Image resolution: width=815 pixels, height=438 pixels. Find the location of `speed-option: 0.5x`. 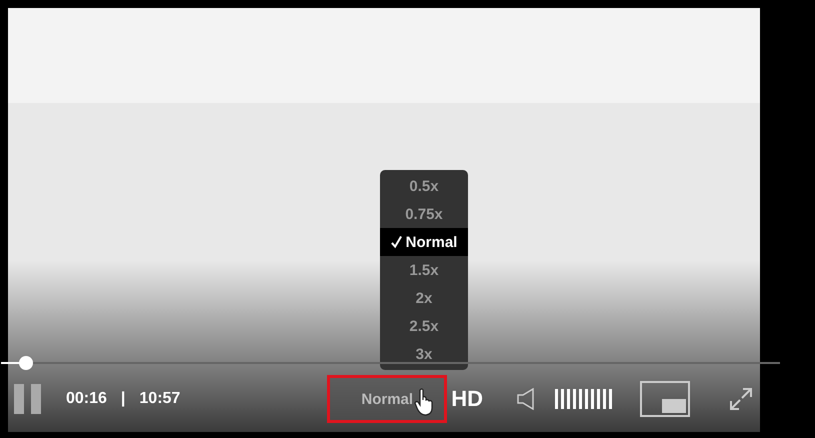

speed-option: 0.5x is located at coordinates (424, 186).